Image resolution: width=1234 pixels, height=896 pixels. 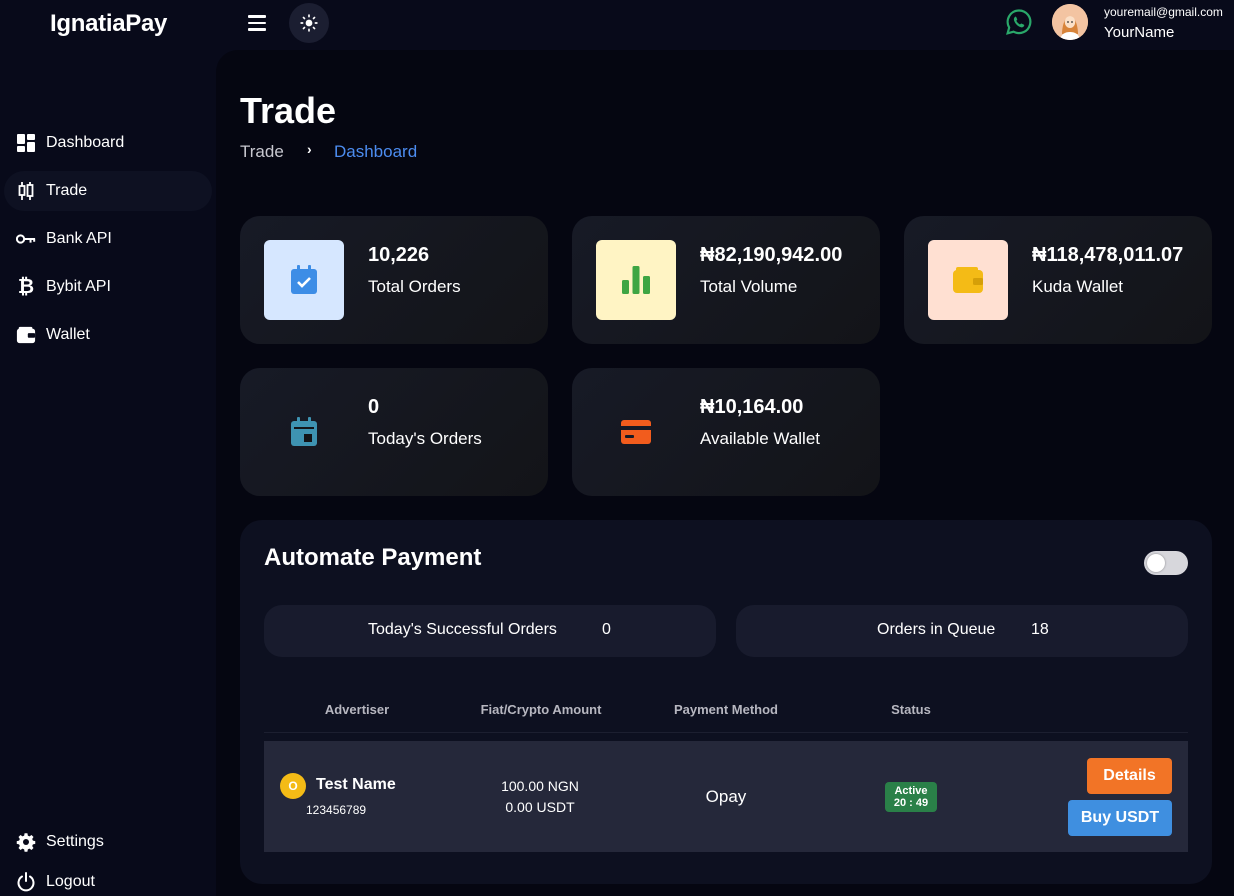 I want to click on stat-card-available-wallet: ₦10,164.00 Available Wallet, so click(x=726, y=432).